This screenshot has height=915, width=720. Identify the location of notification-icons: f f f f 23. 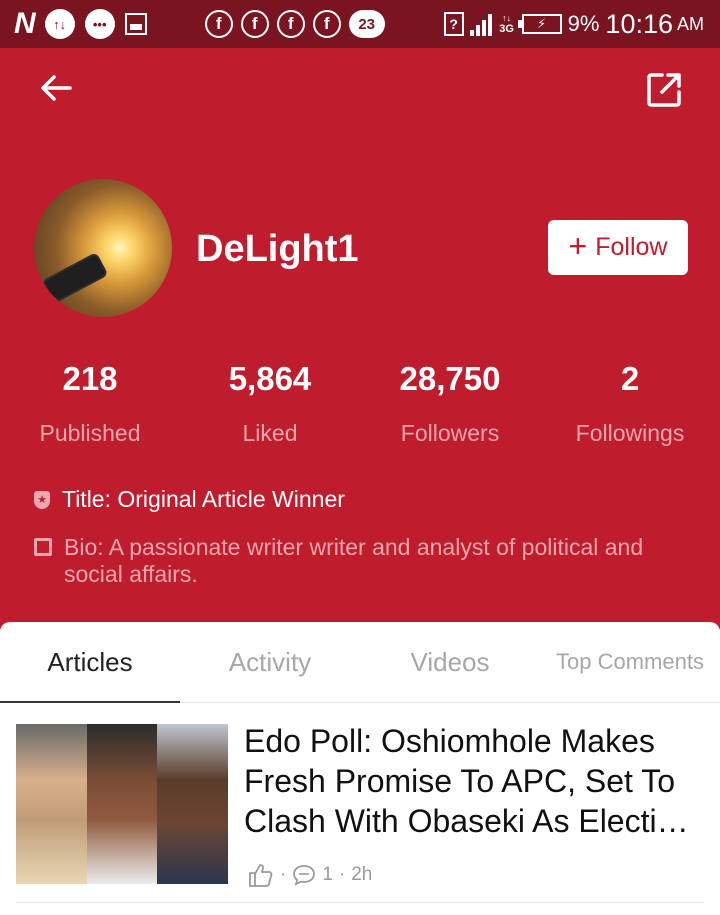
(294, 24).